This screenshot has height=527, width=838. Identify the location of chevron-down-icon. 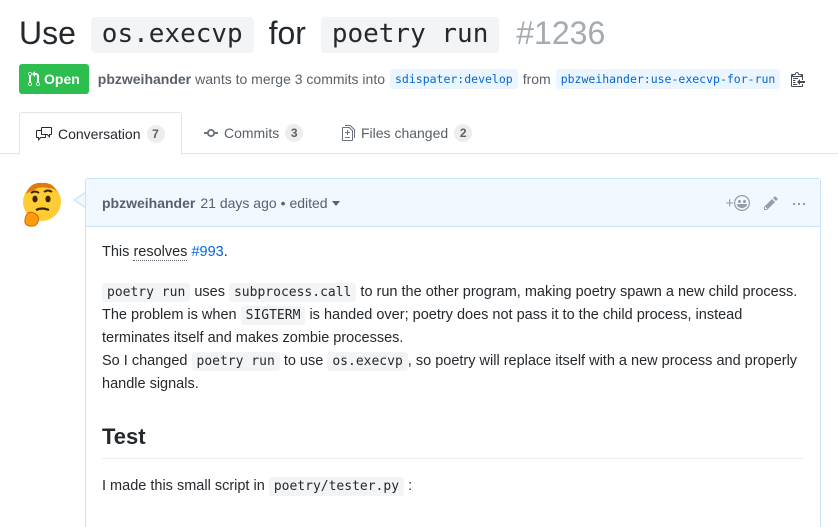
(335, 203).